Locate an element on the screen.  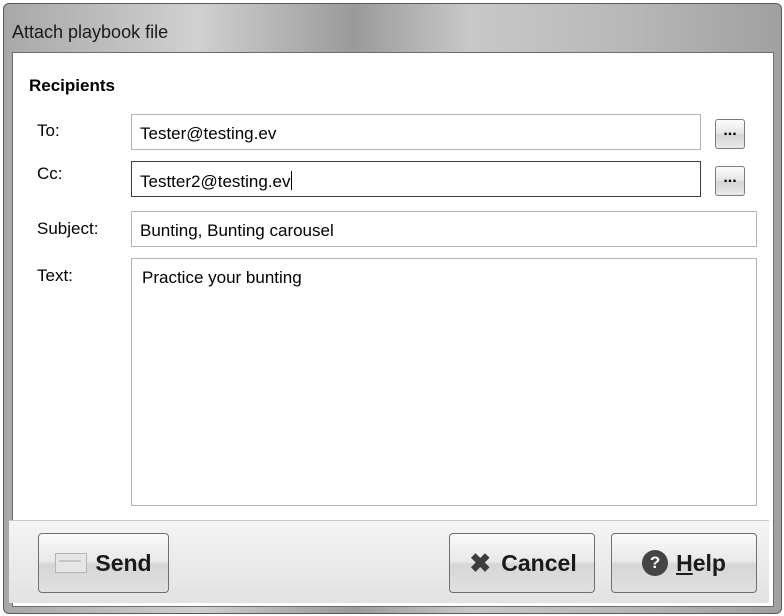
dialog-title: Attach playbook file is located at coordinates (90, 32).